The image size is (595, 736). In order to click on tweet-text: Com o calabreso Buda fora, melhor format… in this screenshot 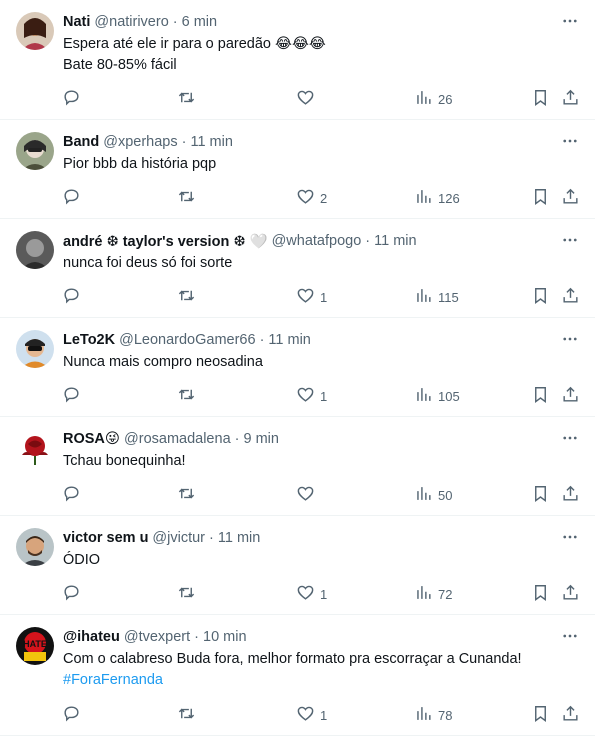, I will do `click(321, 670)`.